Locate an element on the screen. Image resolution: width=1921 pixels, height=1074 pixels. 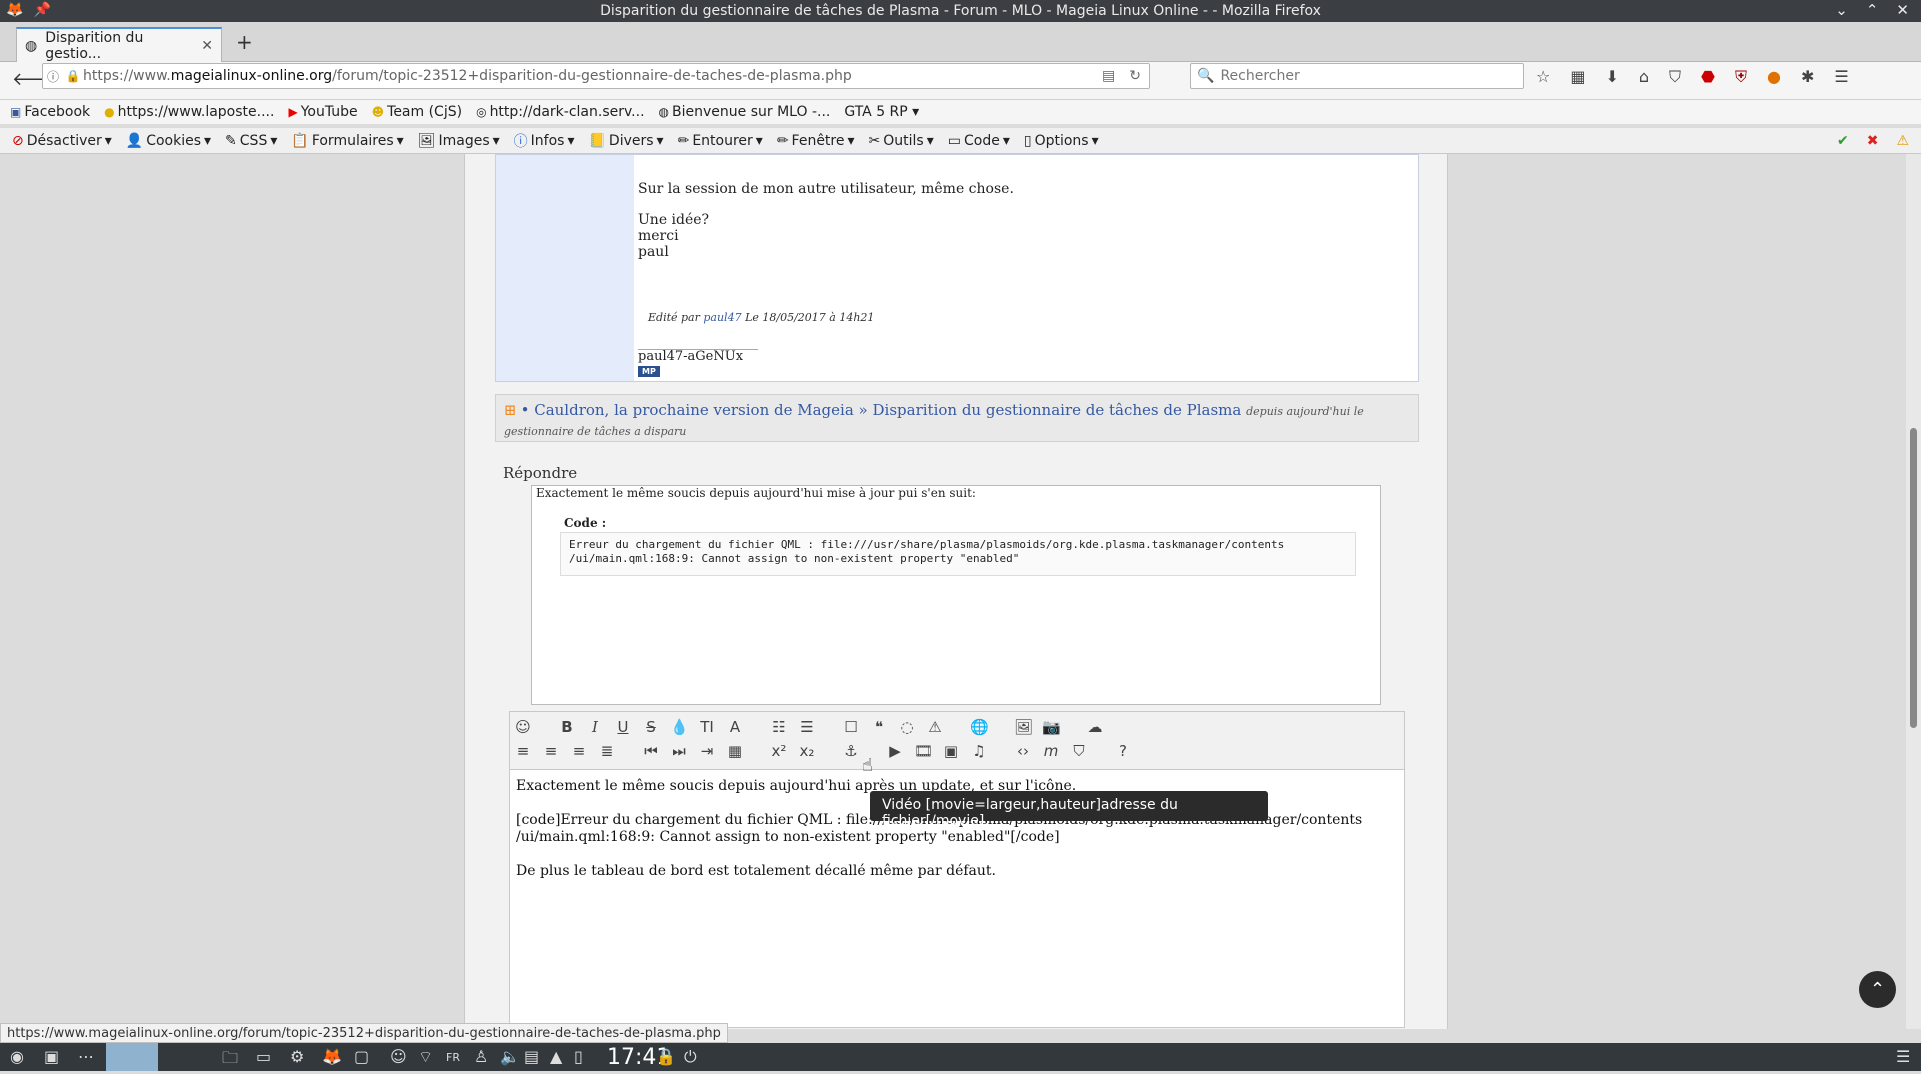
html-icon: ⛉ is located at coordinates (1079, 751).